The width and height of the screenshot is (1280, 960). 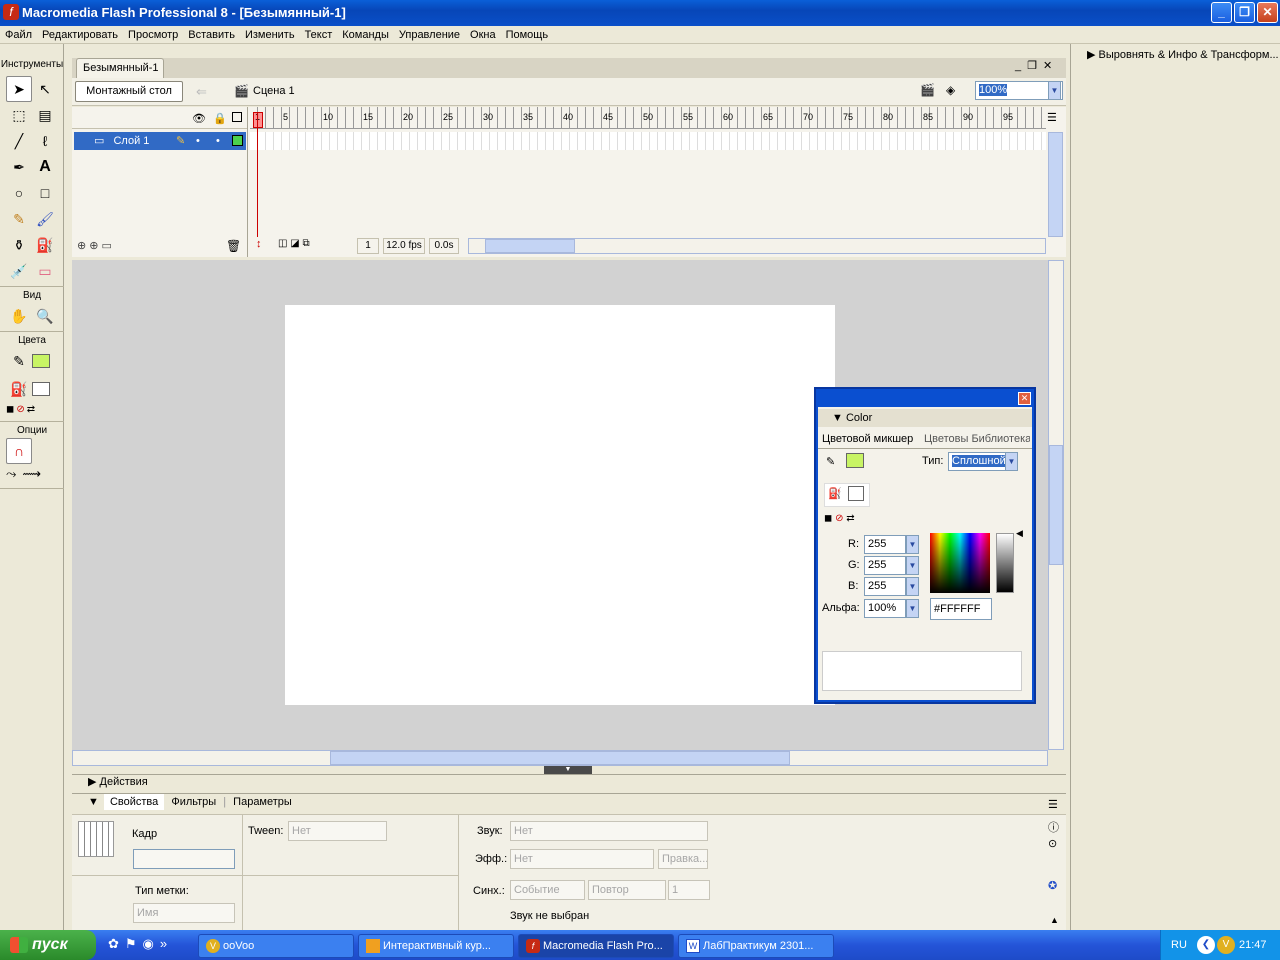 What do you see at coordinates (41, 361) in the screenshot?
I see `stroke-color-swatch` at bounding box center [41, 361].